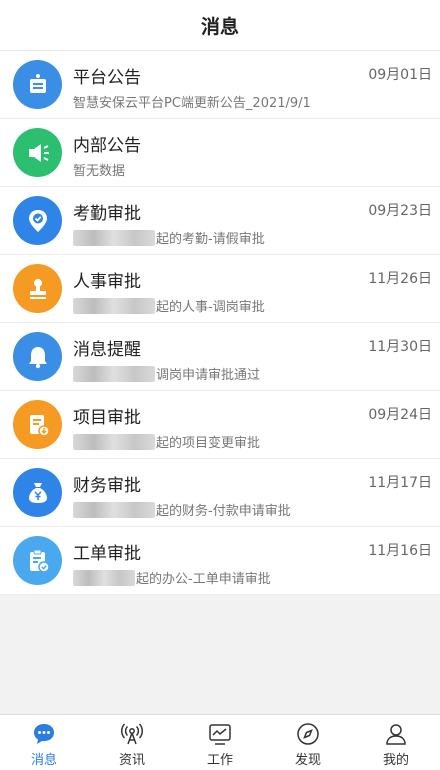 Image resolution: width=440 pixels, height=770 pixels. Describe the element at coordinates (396, 734) in the screenshot. I see `user-icon` at that location.